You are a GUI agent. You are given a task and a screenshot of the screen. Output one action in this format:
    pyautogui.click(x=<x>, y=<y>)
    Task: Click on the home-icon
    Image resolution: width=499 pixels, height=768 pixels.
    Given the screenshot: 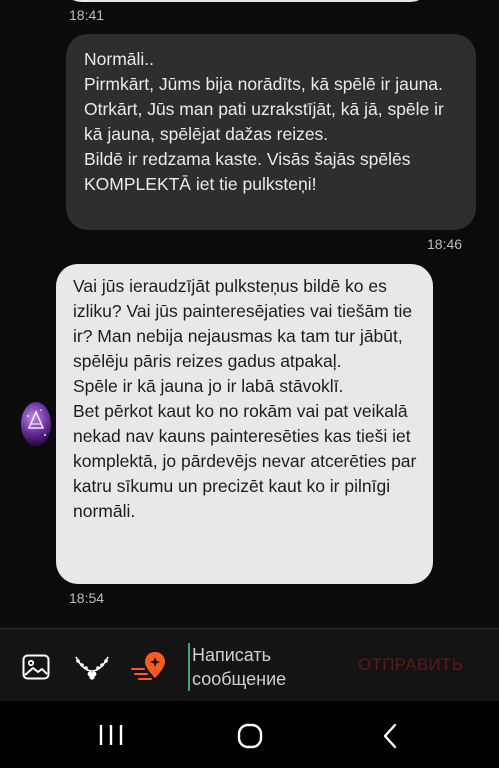 What is the action you would take?
    pyautogui.click(x=250, y=736)
    